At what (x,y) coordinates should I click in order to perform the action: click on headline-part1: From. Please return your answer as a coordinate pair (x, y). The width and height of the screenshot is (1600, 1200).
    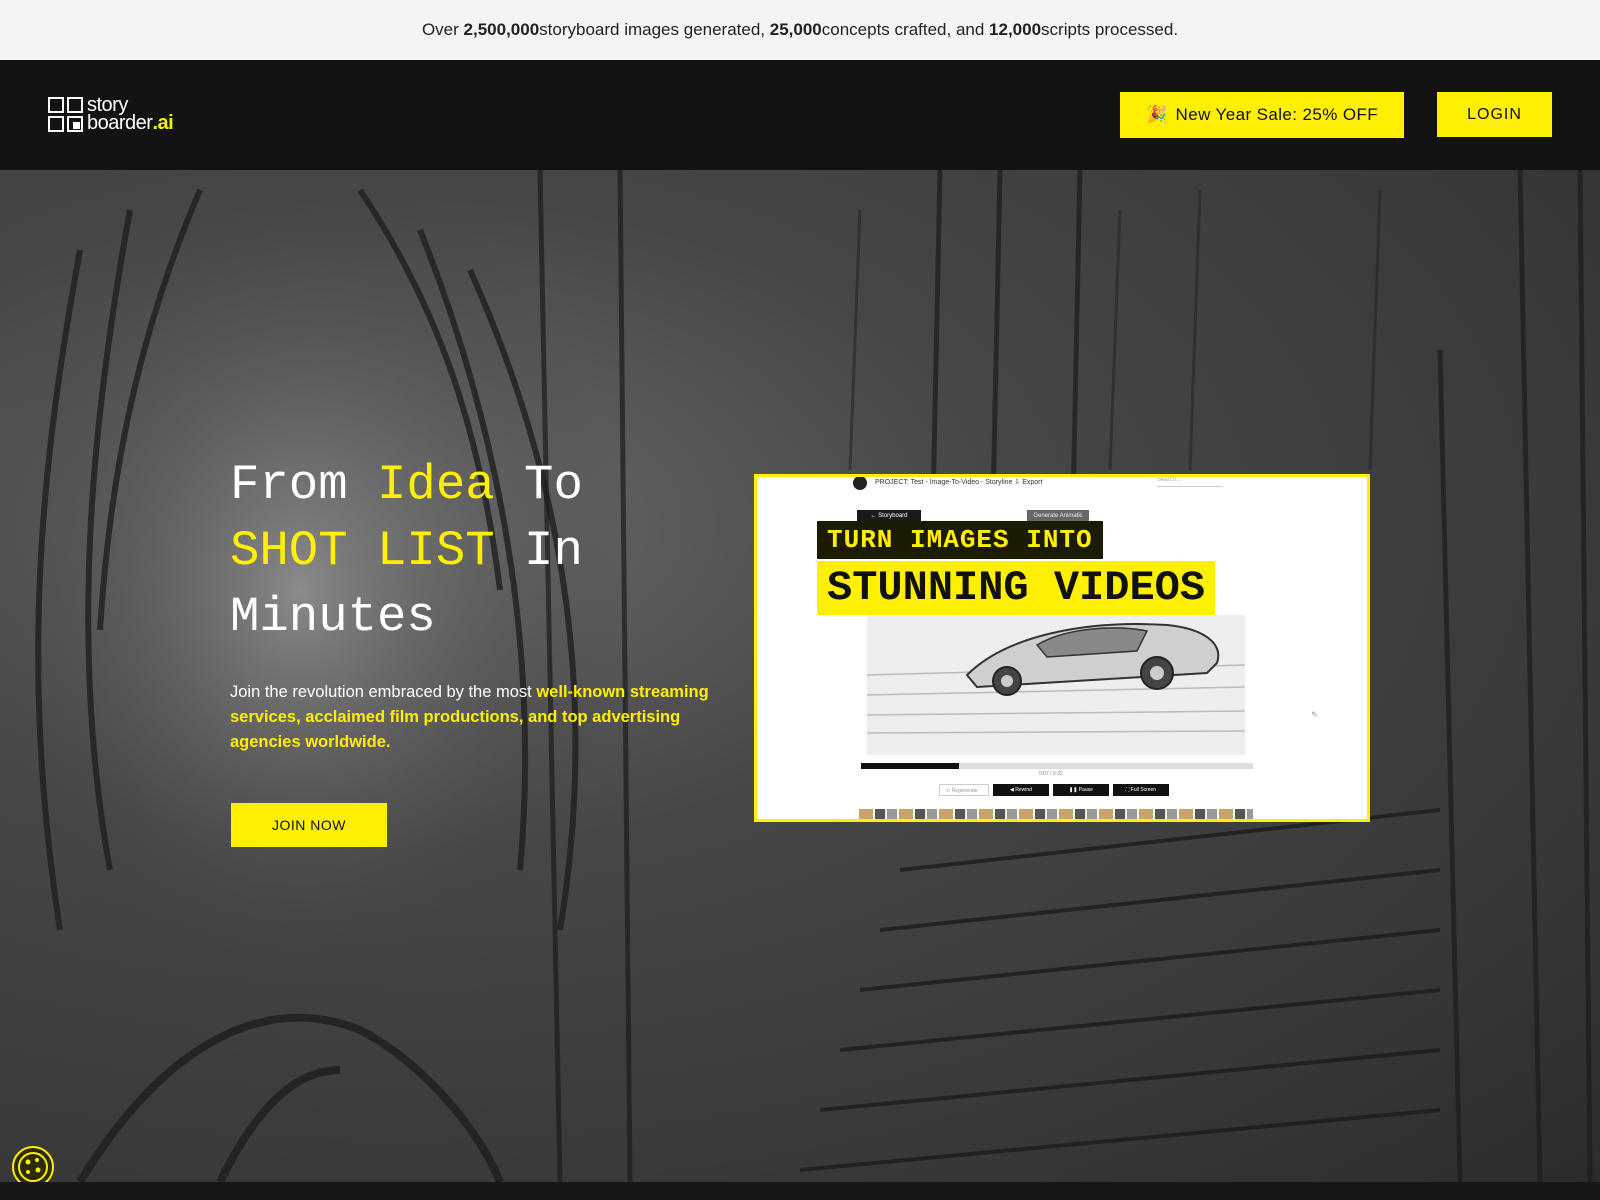
    Looking at the image, I should click on (304, 485).